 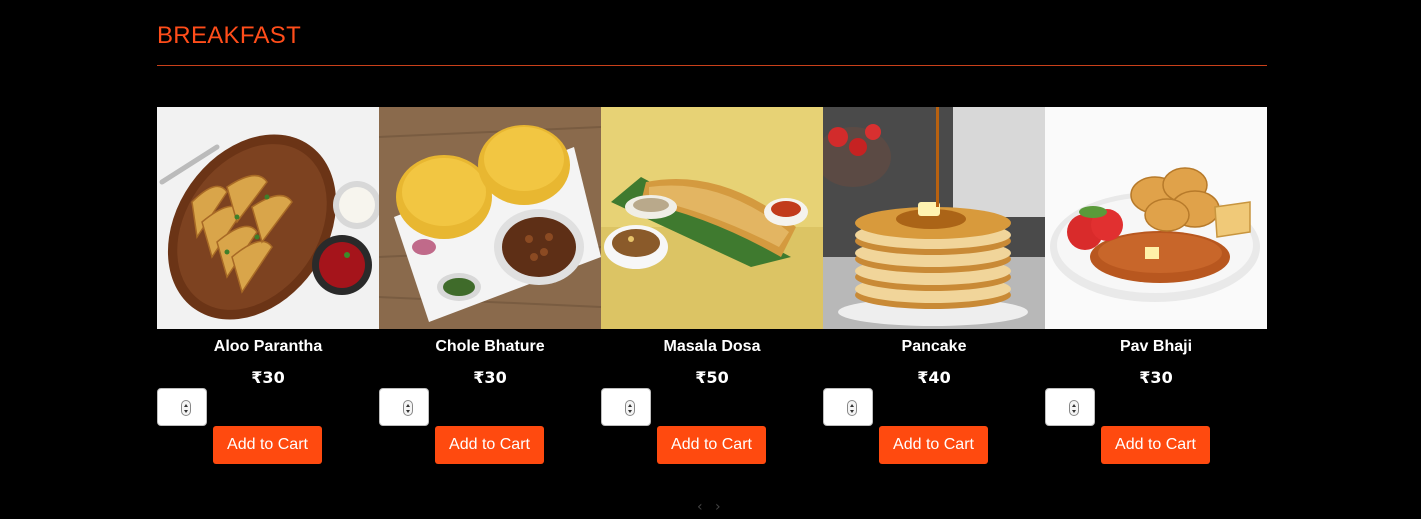 What do you see at coordinates (712, 346) in the screenshot?
I see `product-name: Masala Dosa` at bounding box center [712, 346].